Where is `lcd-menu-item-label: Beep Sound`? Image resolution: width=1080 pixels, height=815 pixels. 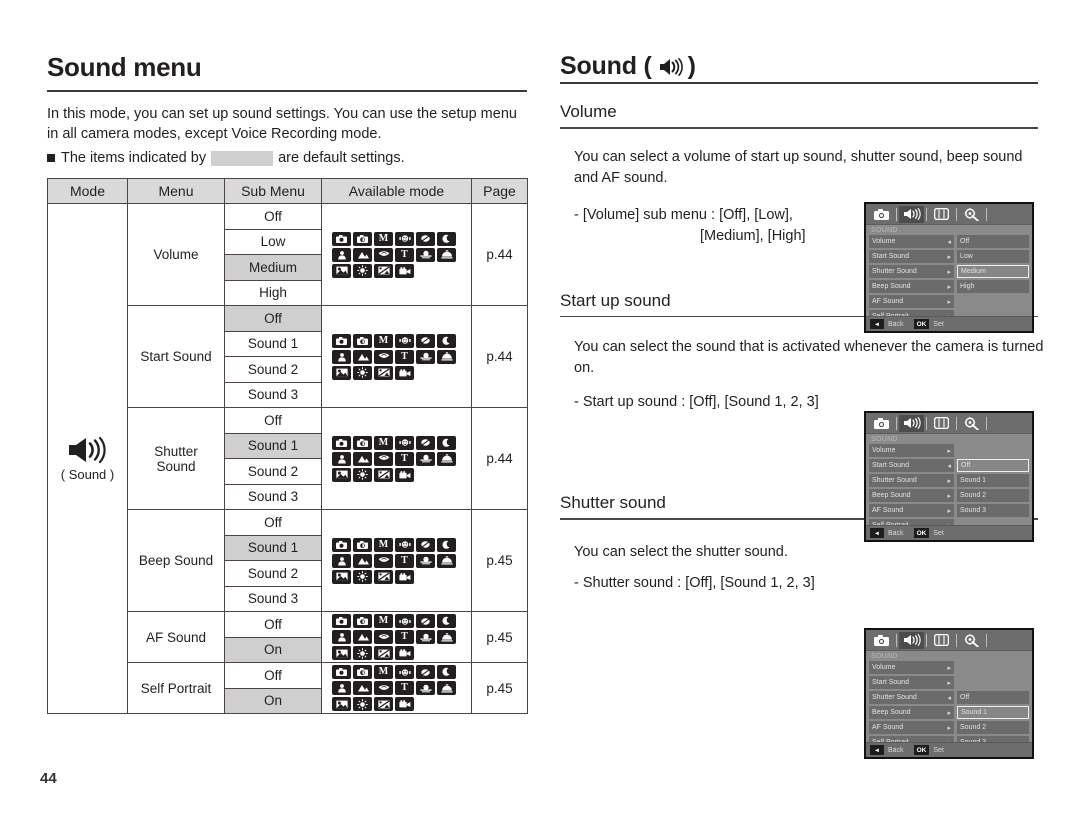
lcd-menu-item-label: Beep Sound is located at coordinates (891, 286).